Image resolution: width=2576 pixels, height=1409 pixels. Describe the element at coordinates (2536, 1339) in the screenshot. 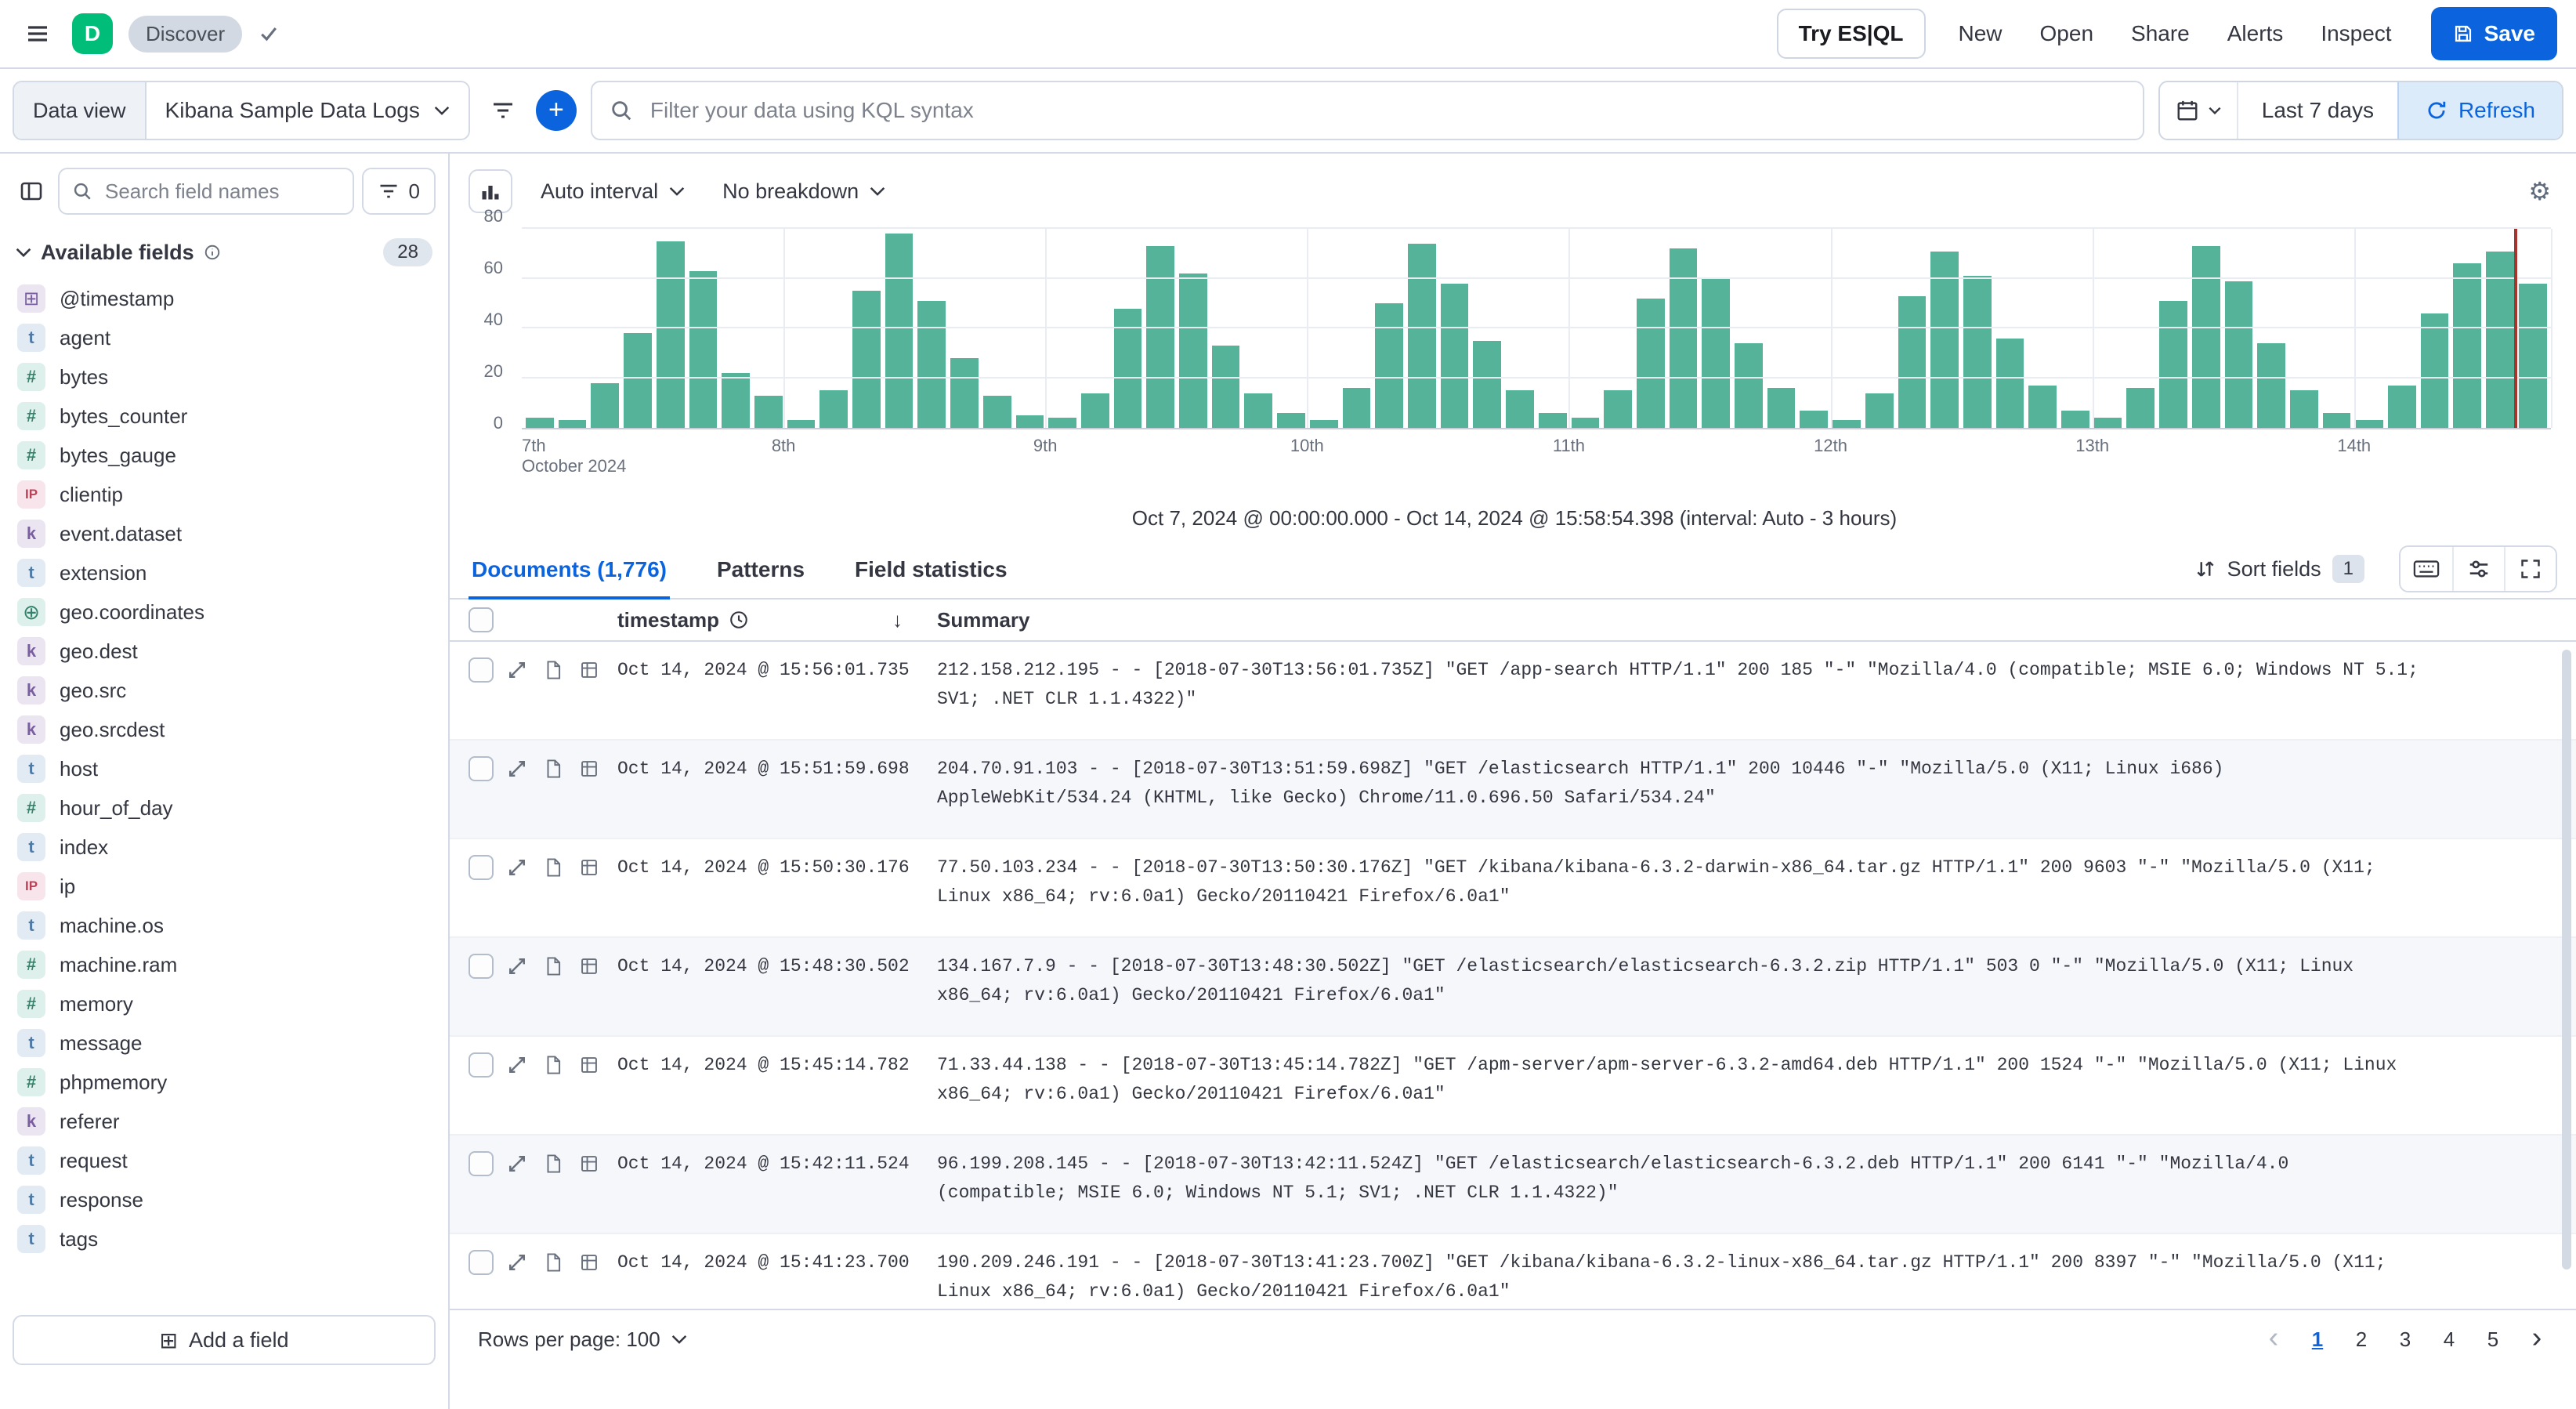

I see `next-page-icon: ›` at that location.